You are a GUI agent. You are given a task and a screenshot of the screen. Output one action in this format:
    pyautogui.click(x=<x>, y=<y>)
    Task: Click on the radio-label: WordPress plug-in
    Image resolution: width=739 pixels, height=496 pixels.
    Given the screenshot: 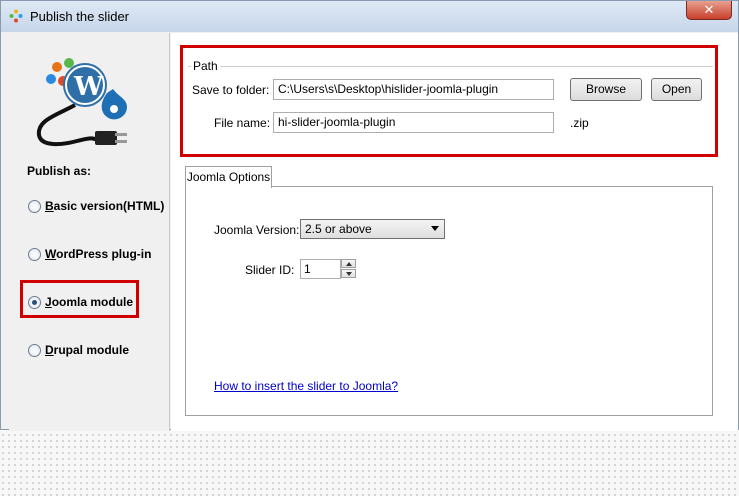 What is the action you would take?
    pyautogui.click(x=98, y=254)
    